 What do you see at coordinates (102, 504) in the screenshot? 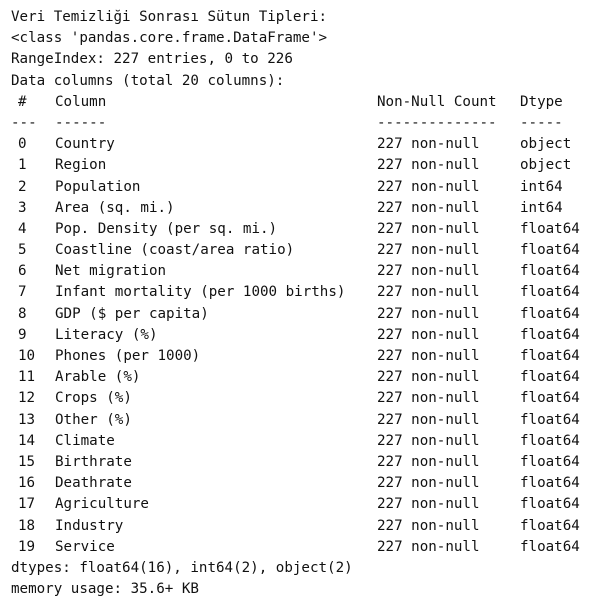
I see `row-column: Agriculture` at bounding box center [102, 504].